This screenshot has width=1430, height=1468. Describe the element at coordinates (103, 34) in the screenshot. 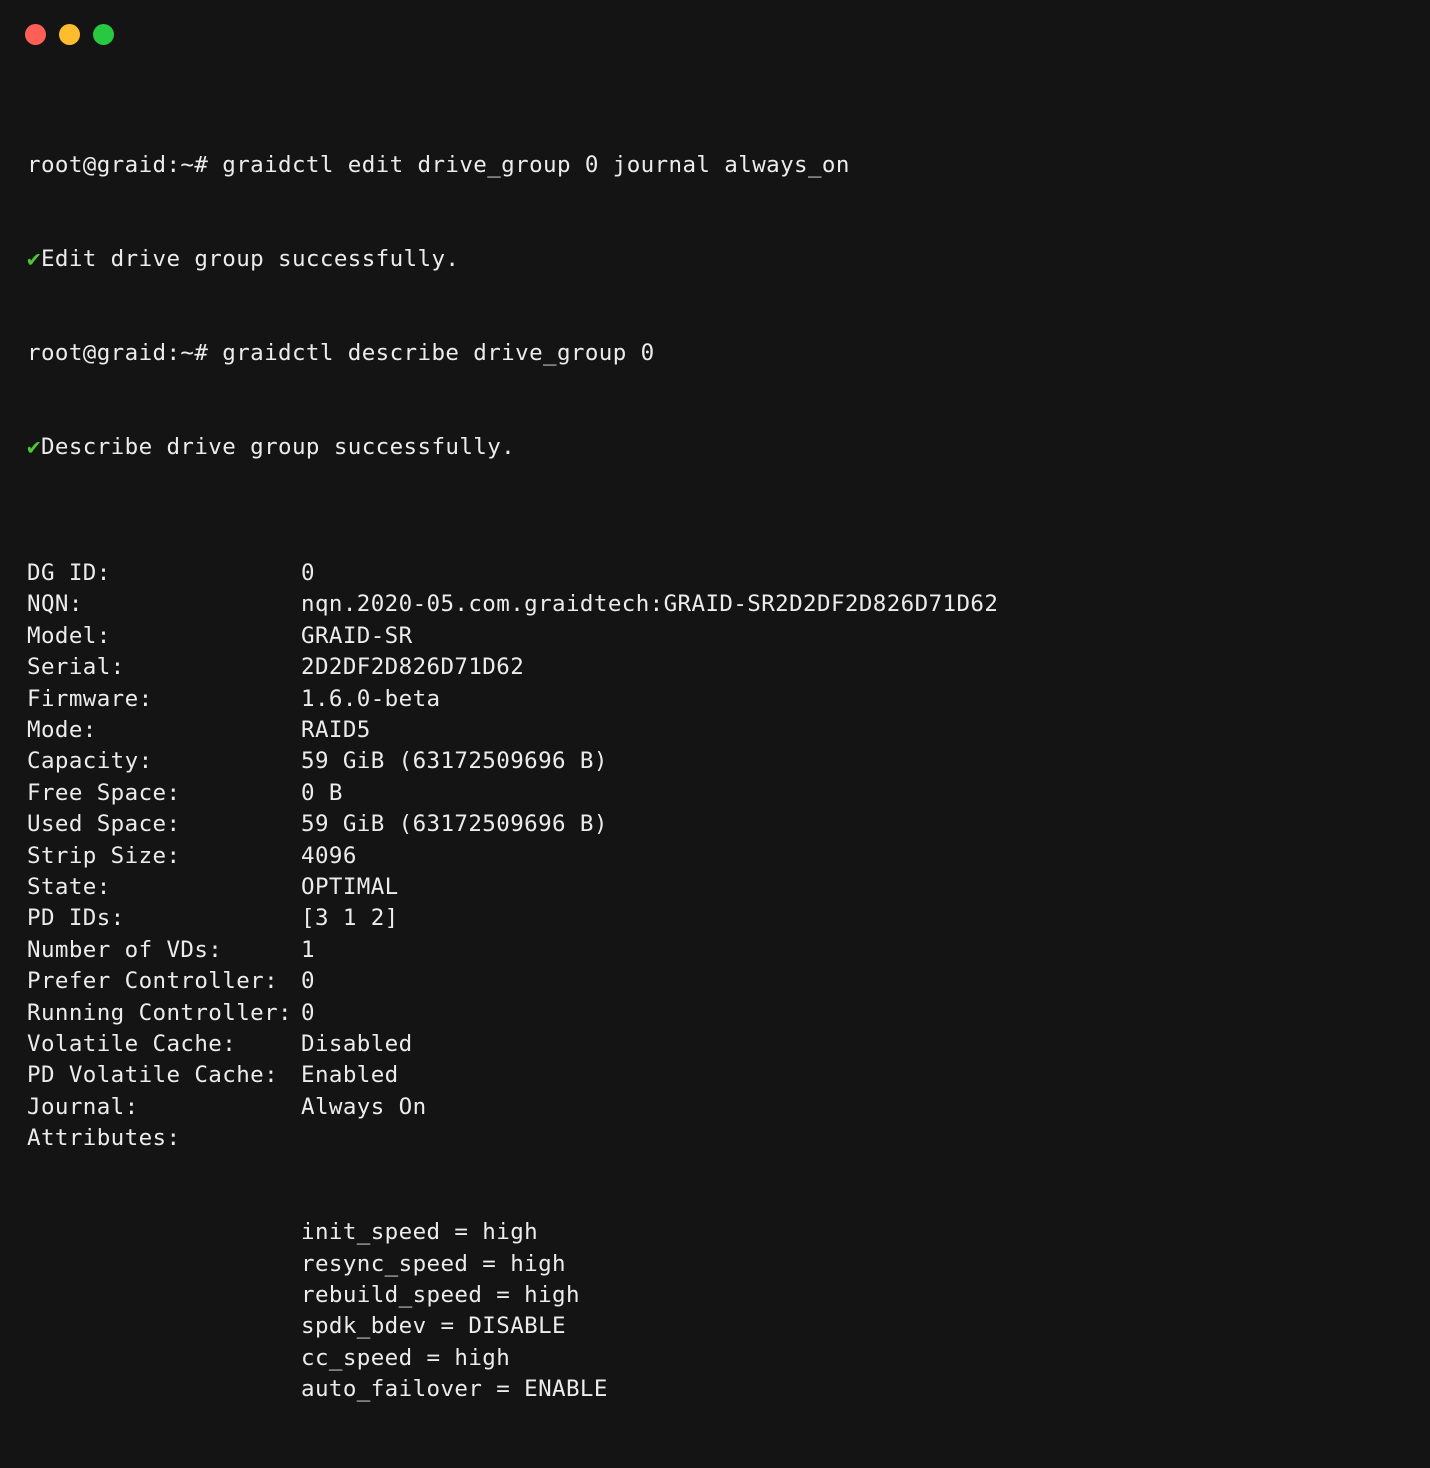

I see `zoom-button` at that location.